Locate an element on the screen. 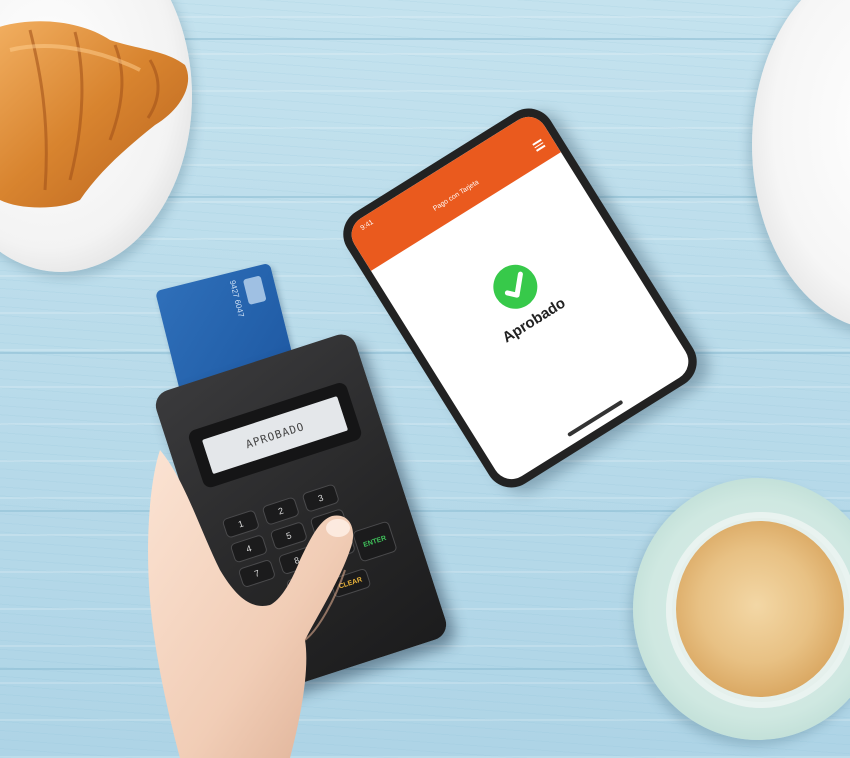 The width and height of the screenshot is (850, 758). phone-app-header: 9:41 Pago con Tarjeta is located at coordinates (452, 190).